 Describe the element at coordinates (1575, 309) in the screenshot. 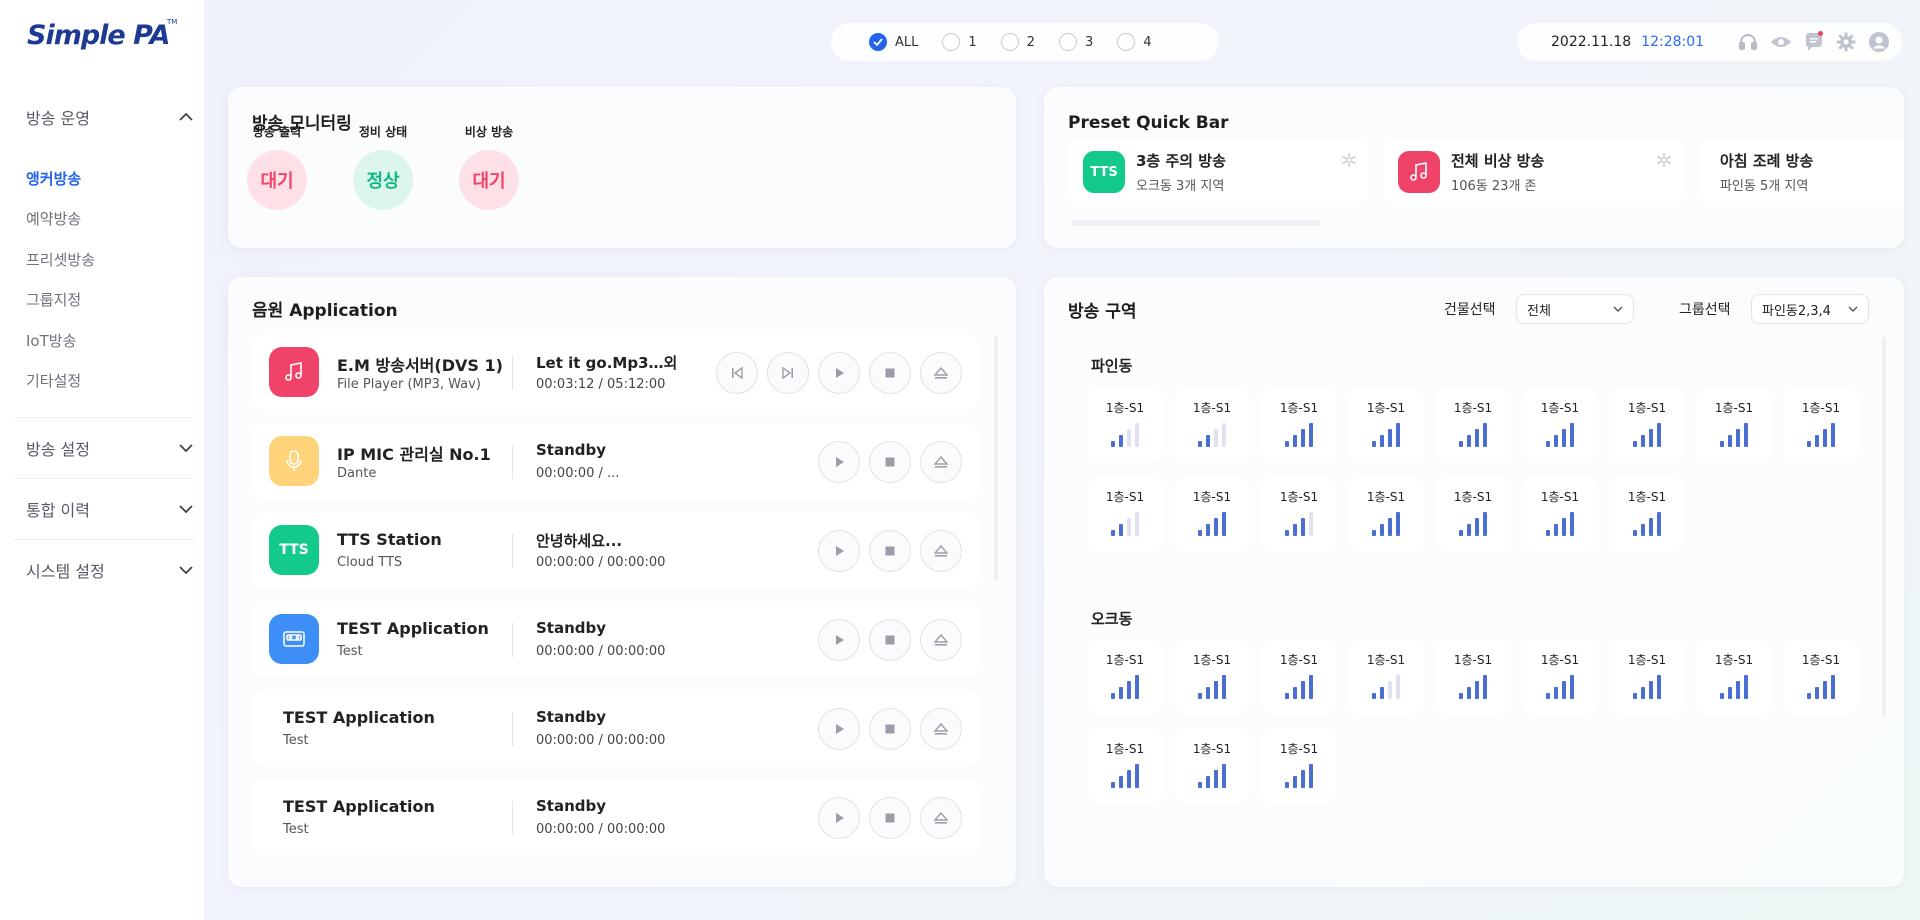

I see `building-select: 전체` at that location.